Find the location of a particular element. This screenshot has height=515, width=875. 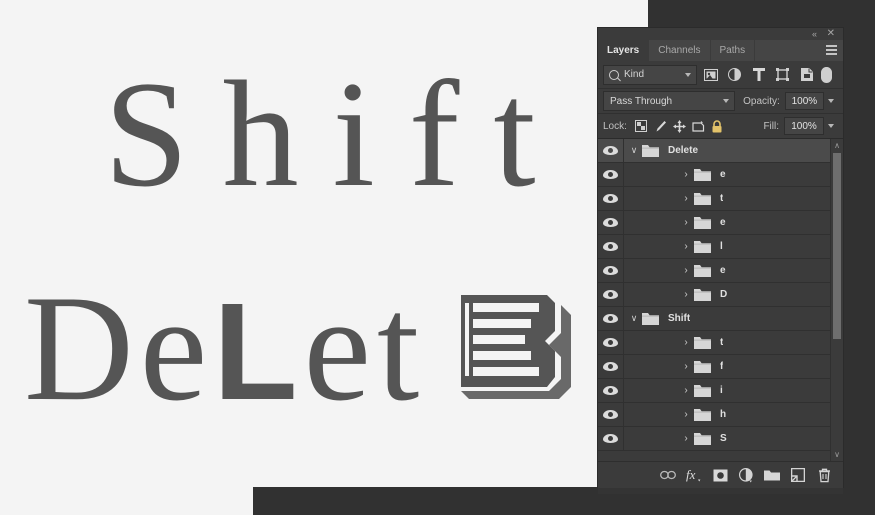

layer-name: e is located at coordinates (723, 174).